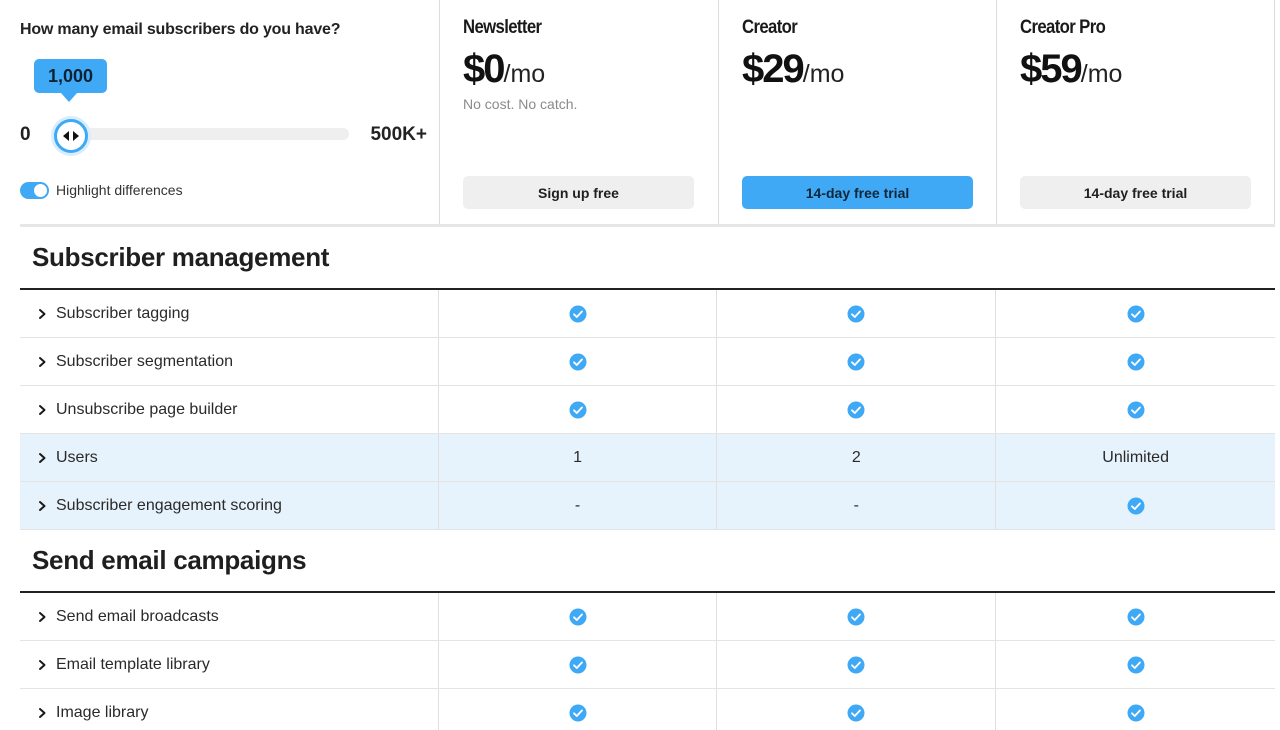  What do you see at coordinates (770, 27) in the screenshot?
I see `plan-name: Creator` at bounding box center [770, 27].